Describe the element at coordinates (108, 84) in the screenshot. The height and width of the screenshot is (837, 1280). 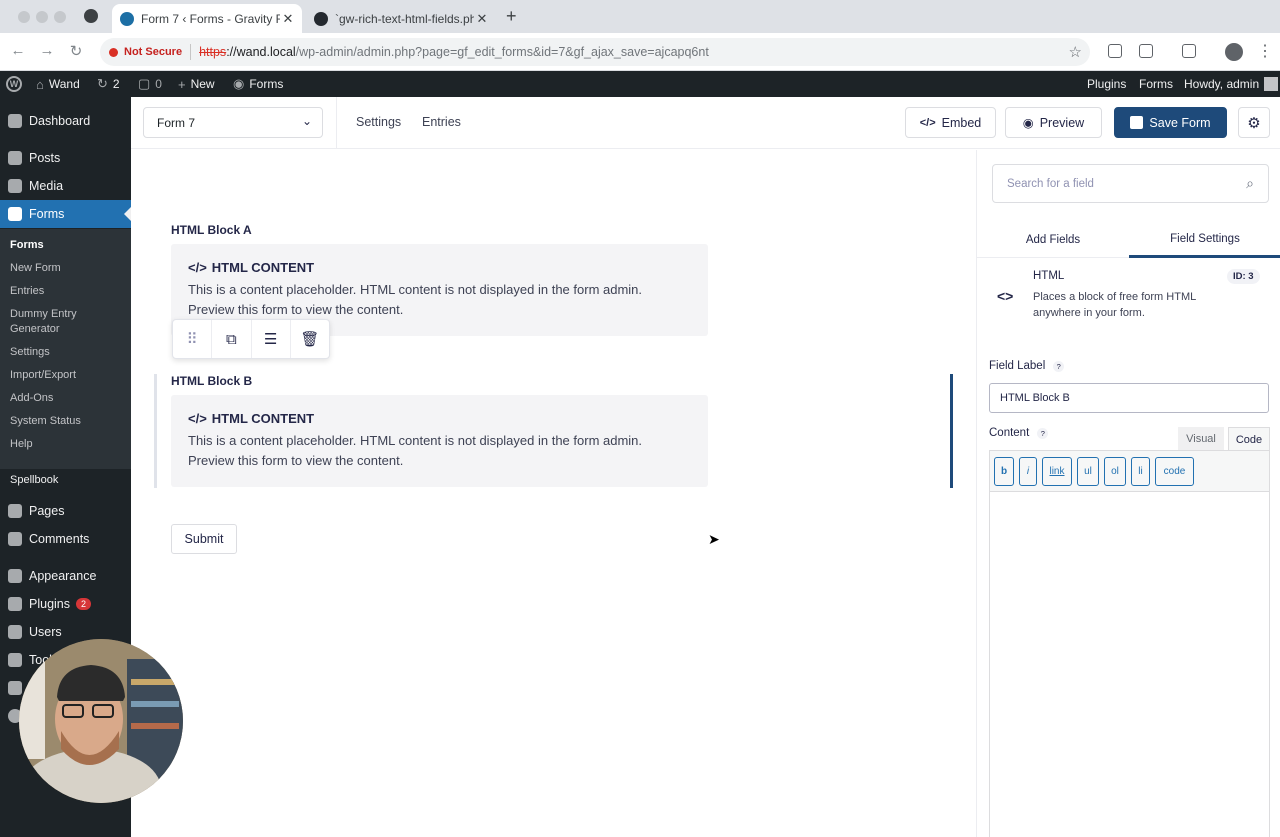
I see `updates-link: ↻ 2` at that location.